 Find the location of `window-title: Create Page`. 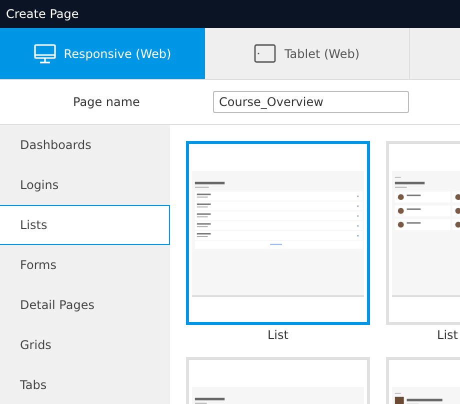

window-title: Create Page is located at coordinates (42, 14).